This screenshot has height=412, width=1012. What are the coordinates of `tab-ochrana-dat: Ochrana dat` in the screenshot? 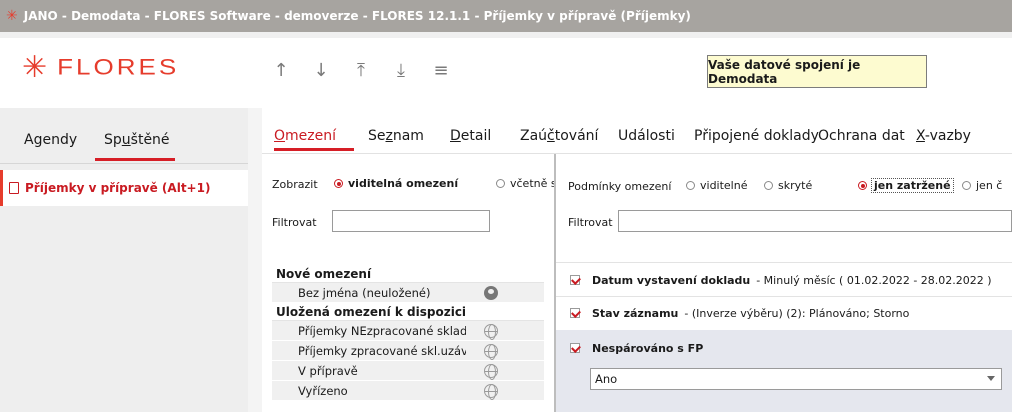 It's located at (861, 136).